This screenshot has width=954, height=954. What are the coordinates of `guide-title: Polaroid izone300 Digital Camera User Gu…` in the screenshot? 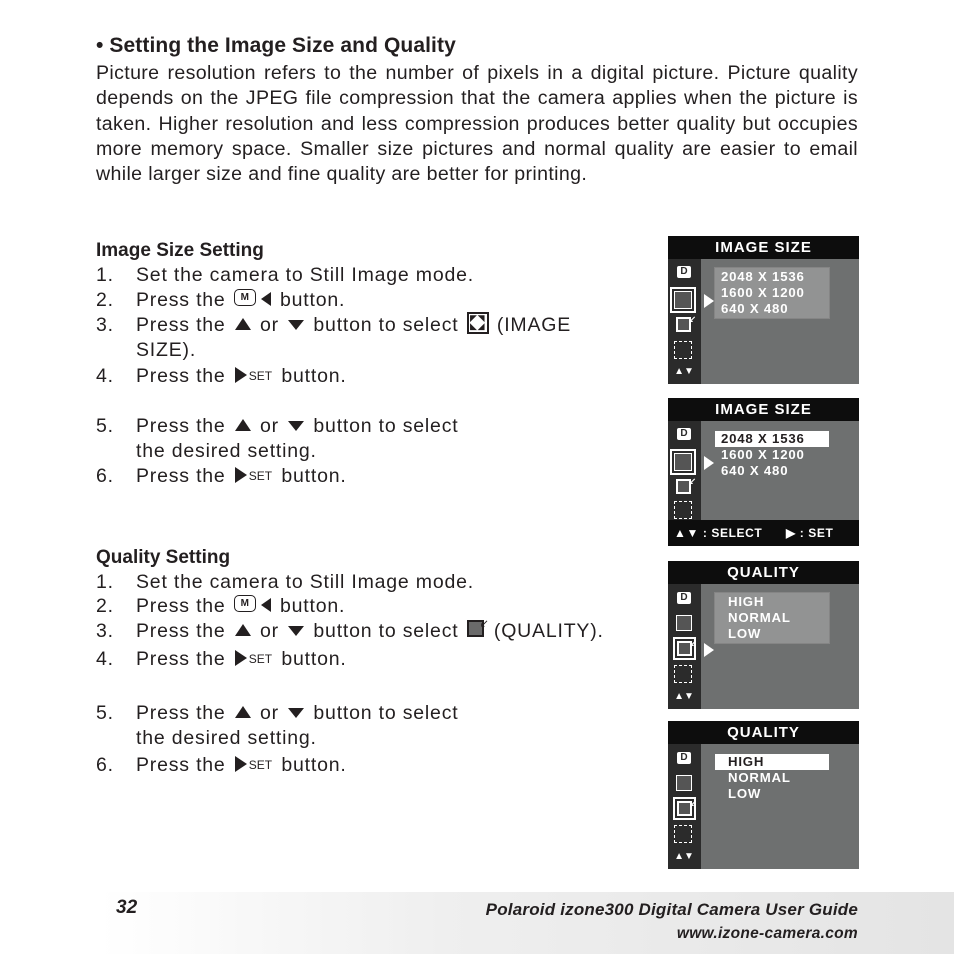 It's located at (671, 909).